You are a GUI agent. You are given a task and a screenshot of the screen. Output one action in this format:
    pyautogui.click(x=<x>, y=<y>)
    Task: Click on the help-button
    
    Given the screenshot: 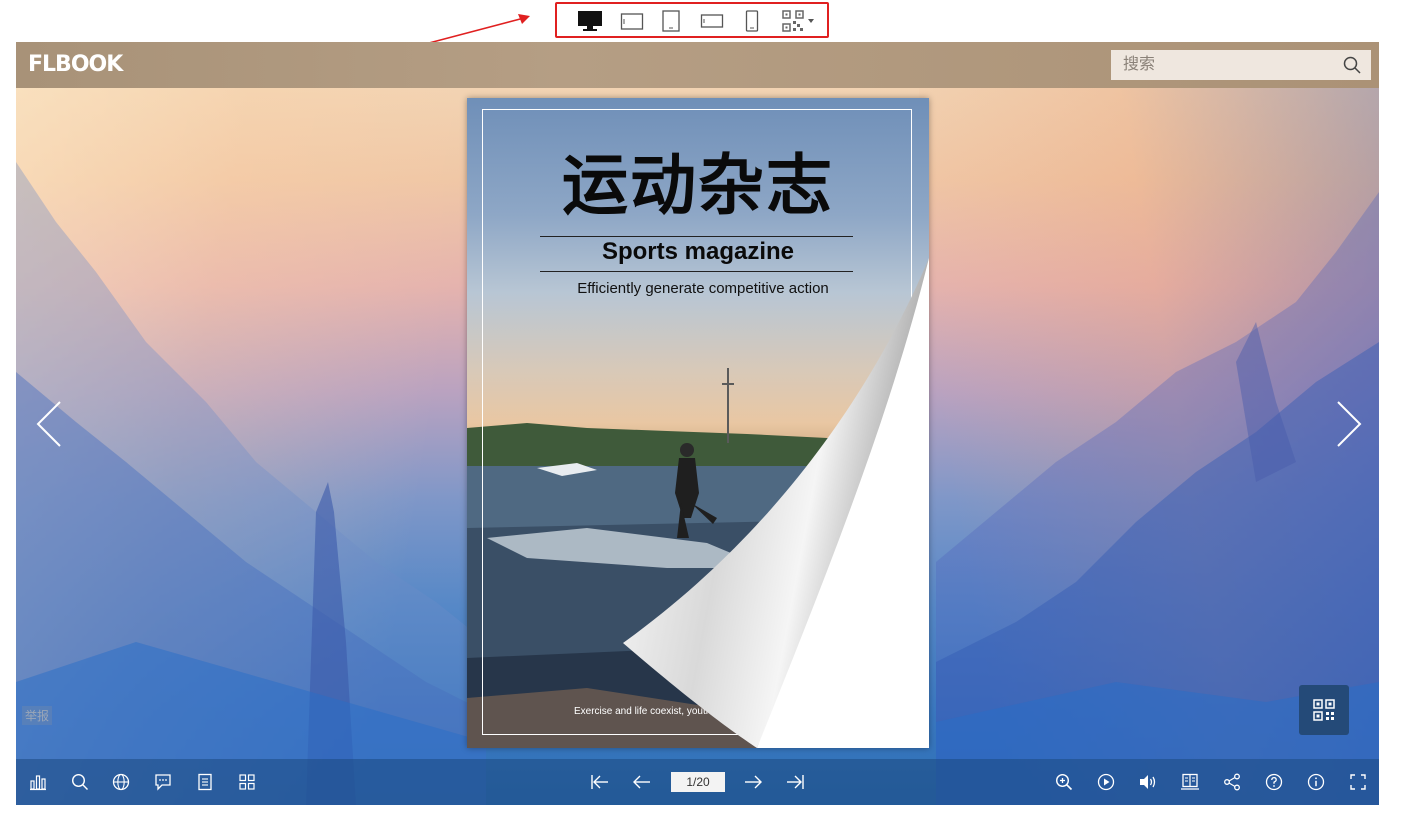 What is the action you would take?
    pyautogui.click(x=1274, y=782)
    